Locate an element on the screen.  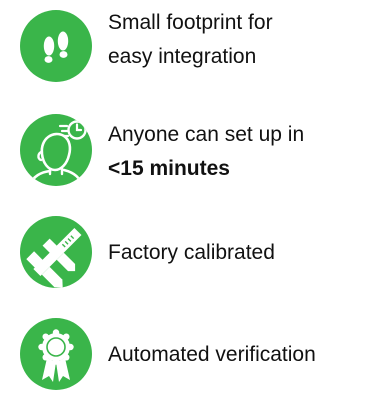
feature-line-2: easy integration is located at coordinates (182, 56).